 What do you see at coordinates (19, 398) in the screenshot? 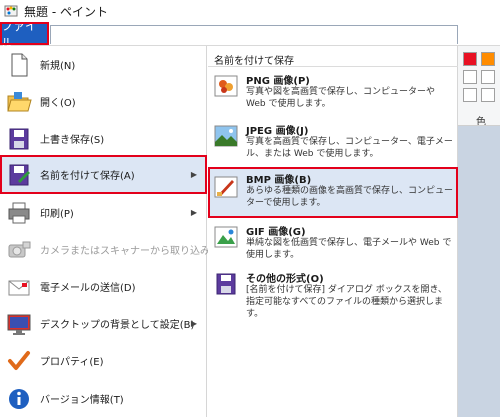
I see `info-icon` at bounding box center [19, 398].